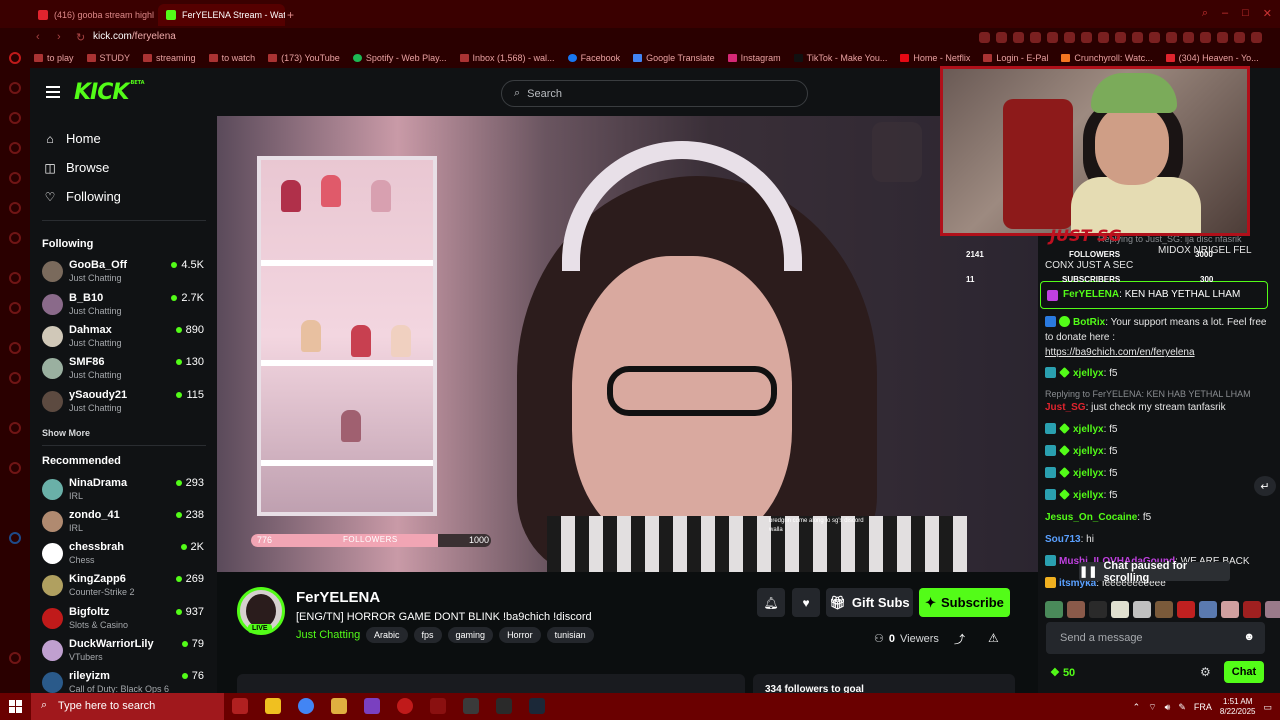 The height and width of the screenshot is (720, 1280). What do you see at coordinates (993, 638) in the screenshot?
I see `report-icon: ⚠` at bounding box center [993, 638].